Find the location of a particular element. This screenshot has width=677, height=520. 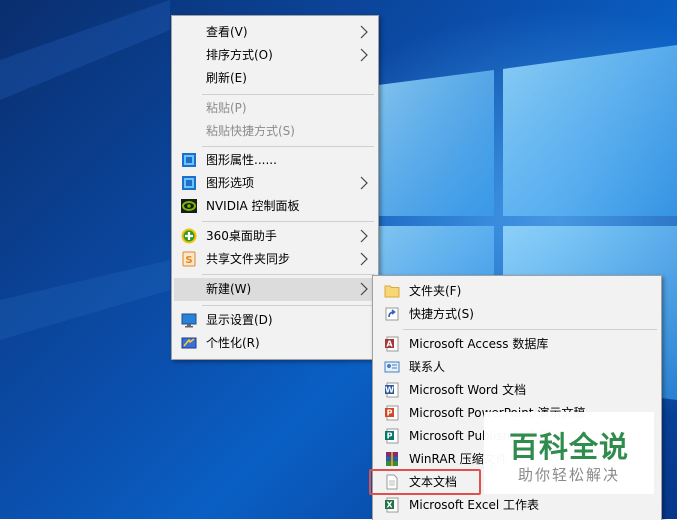

menu-item-personalize: 个性化(R) is located at coordinates (275, 343).